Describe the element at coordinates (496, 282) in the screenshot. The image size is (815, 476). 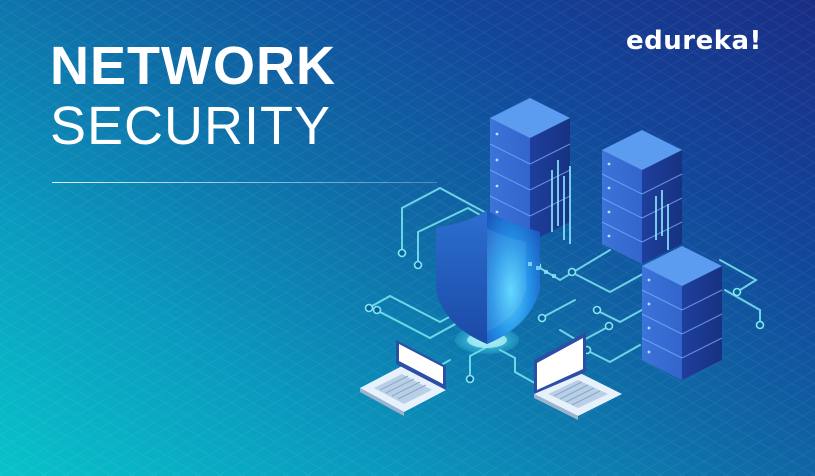
I see `shield-icon` at that location.